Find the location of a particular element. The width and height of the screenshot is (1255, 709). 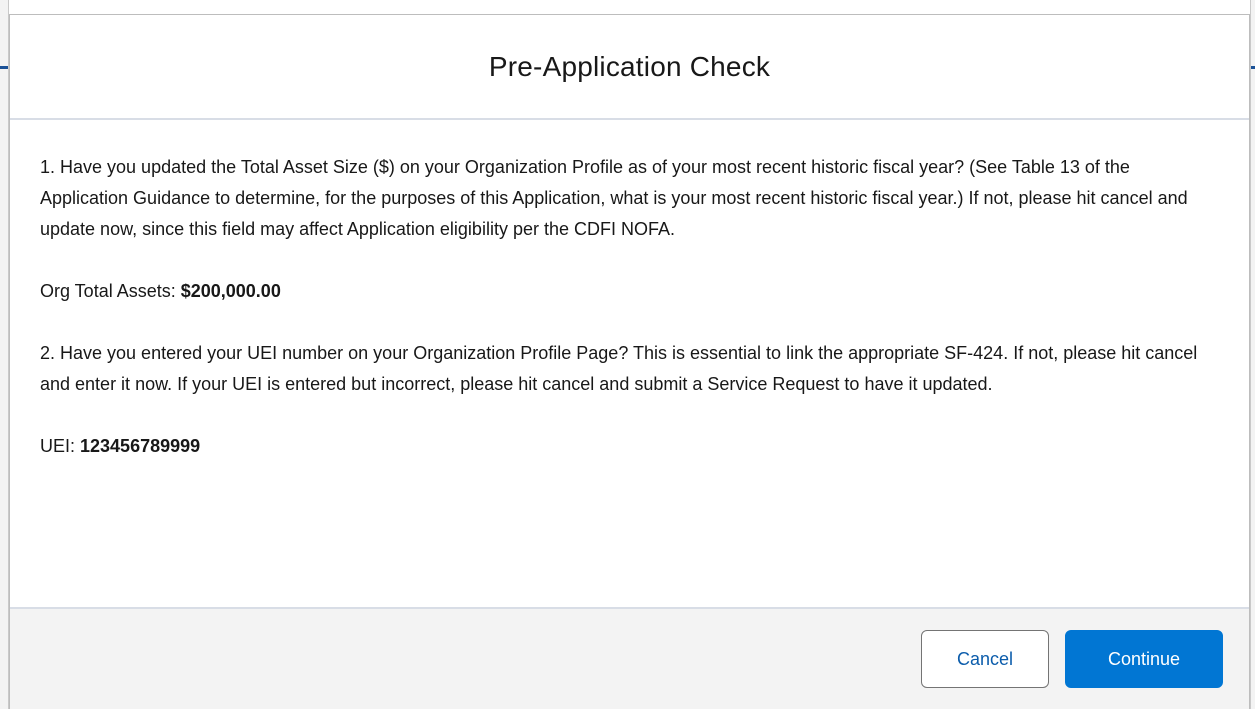

uei-field: UEI: 123456789999 is located at coordinates (629, 446).